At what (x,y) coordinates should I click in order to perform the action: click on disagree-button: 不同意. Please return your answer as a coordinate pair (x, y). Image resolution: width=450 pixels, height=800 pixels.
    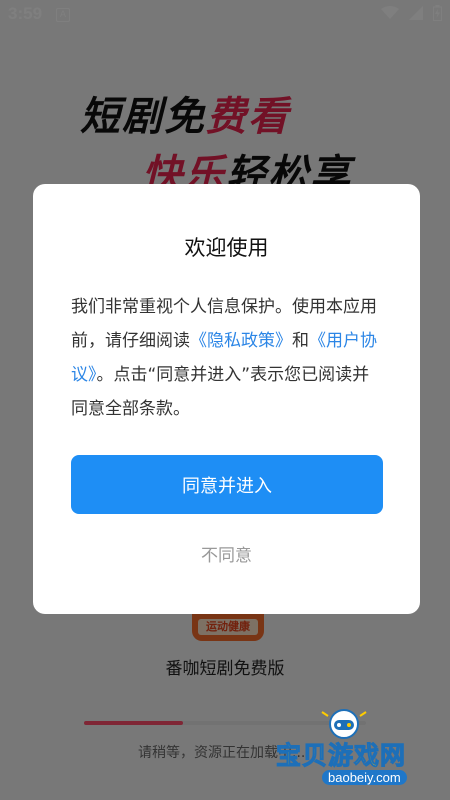
    Looking at the image, I should click on (226, 553).